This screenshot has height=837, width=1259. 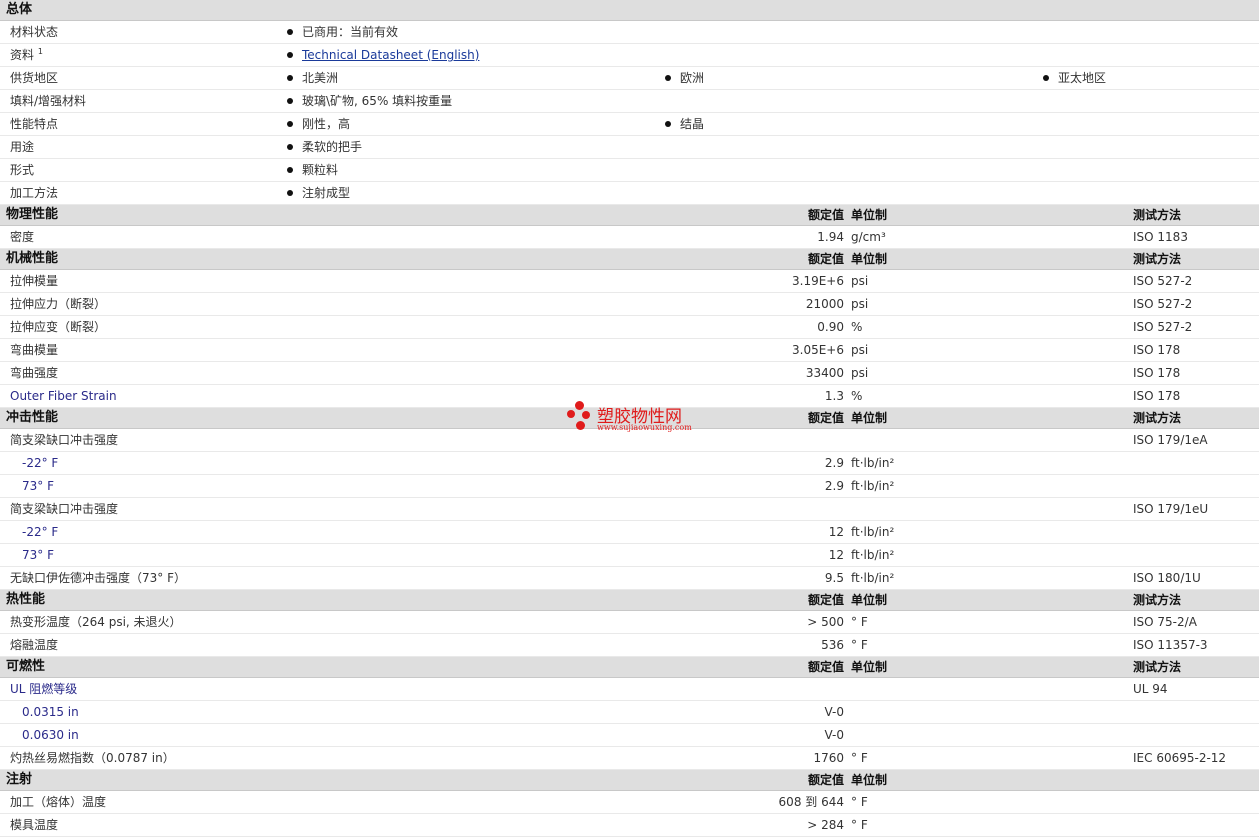 I want to click on nominal-value: 1760, so click(x=828, y=758).